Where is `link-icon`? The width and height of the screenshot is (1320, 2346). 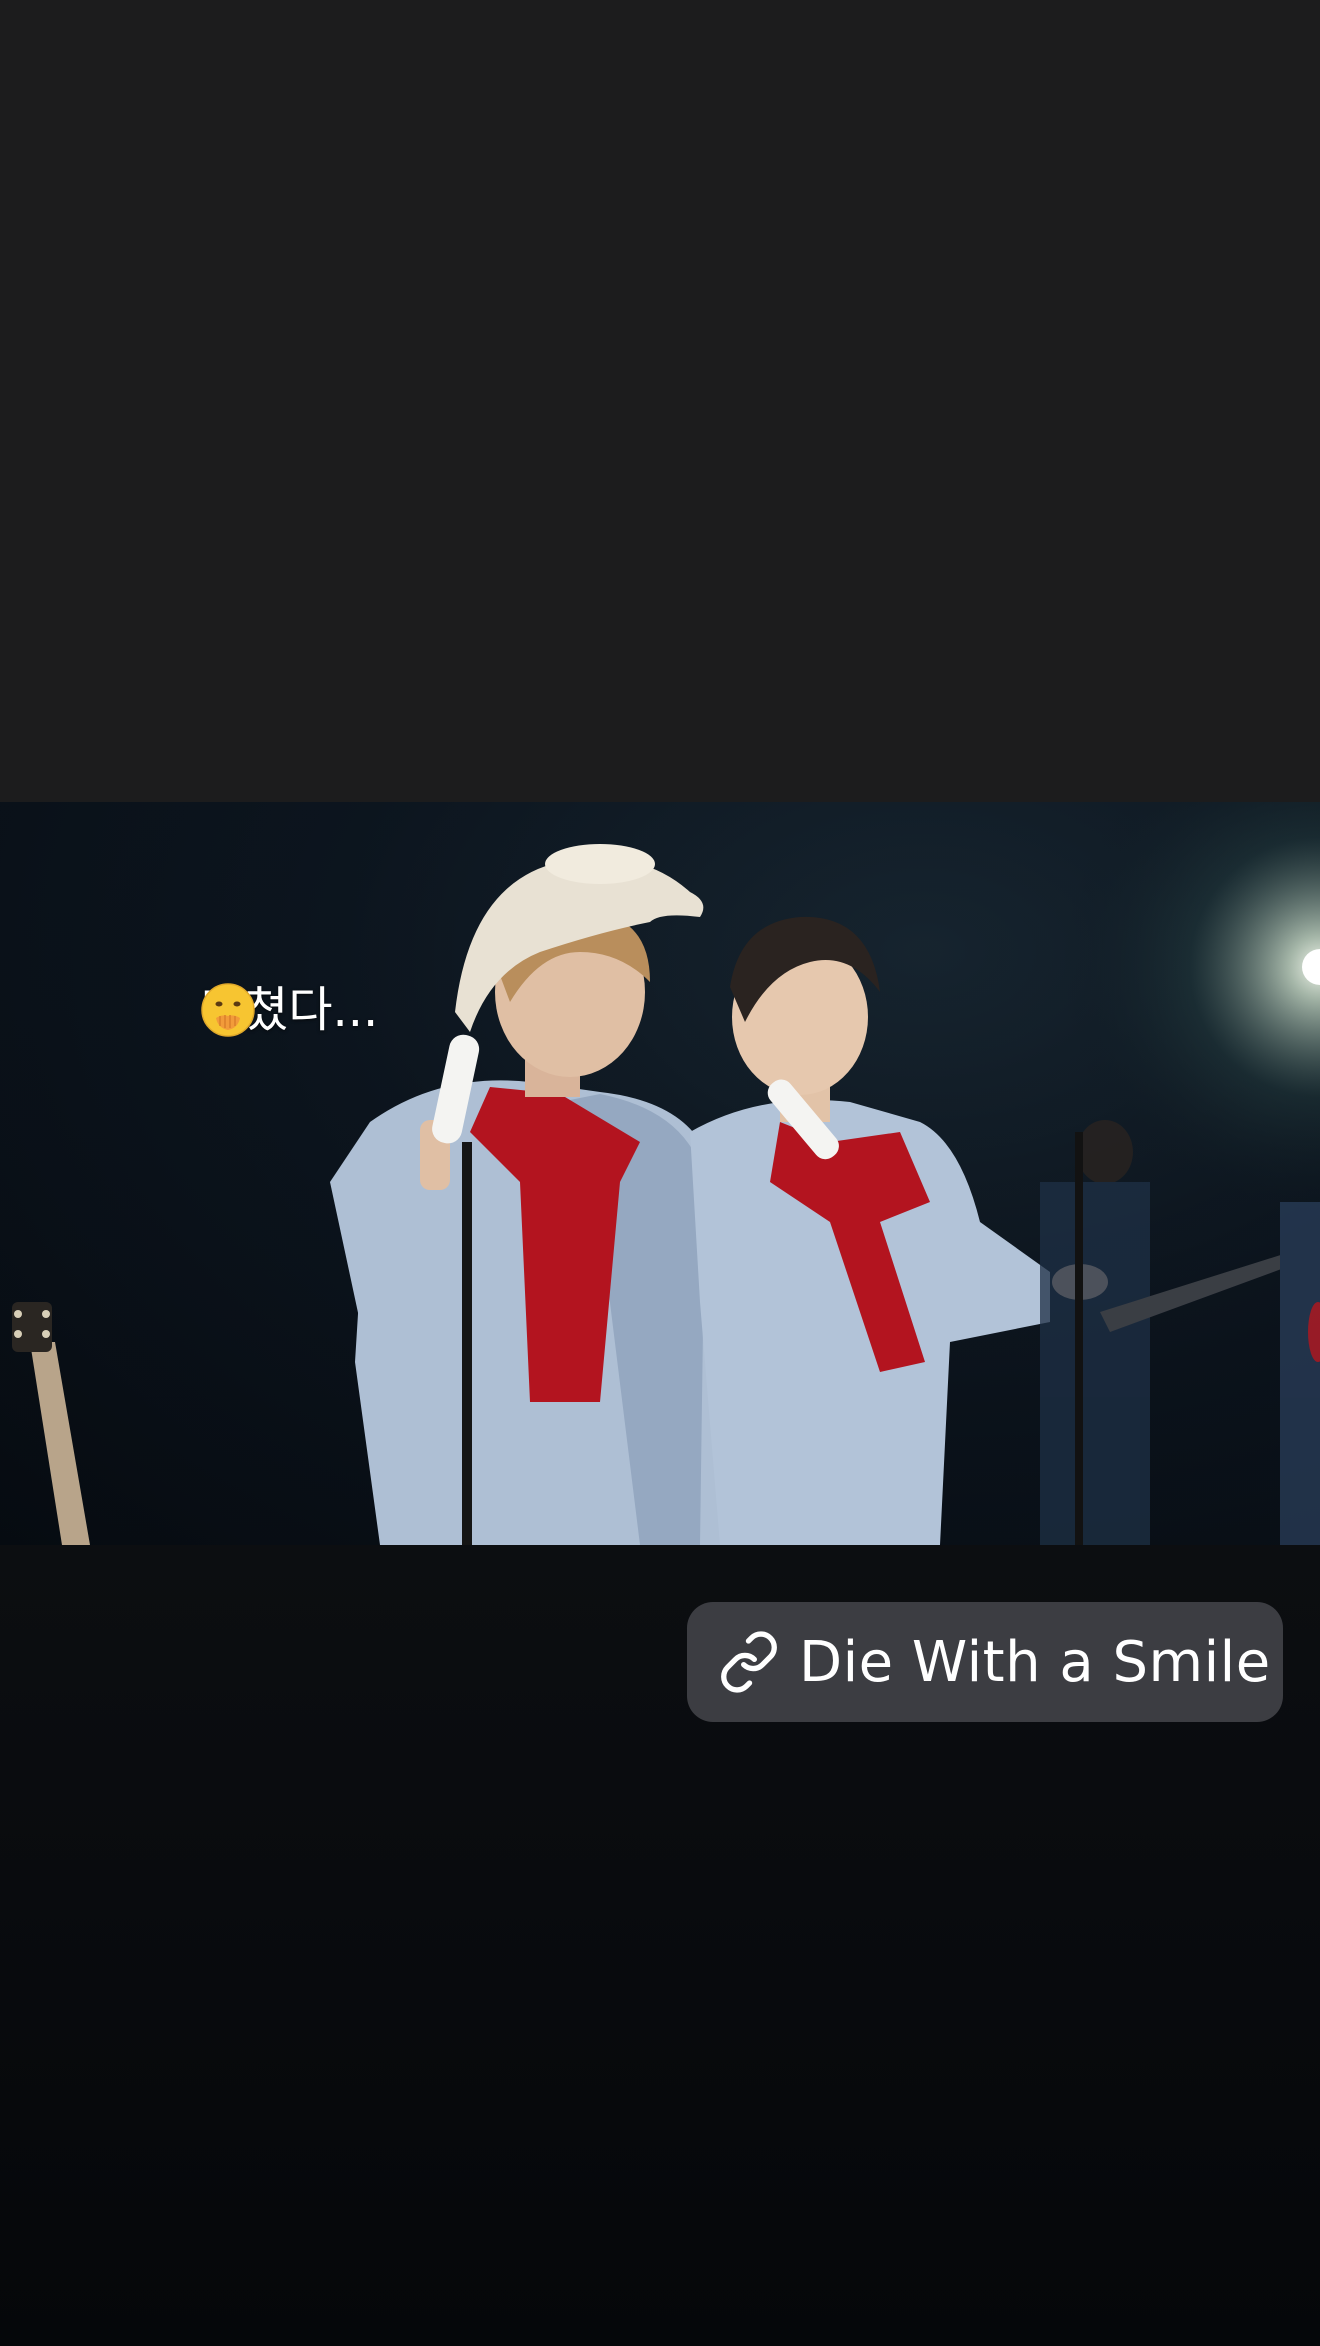 link-icon is located at coordinates (749, 1662).